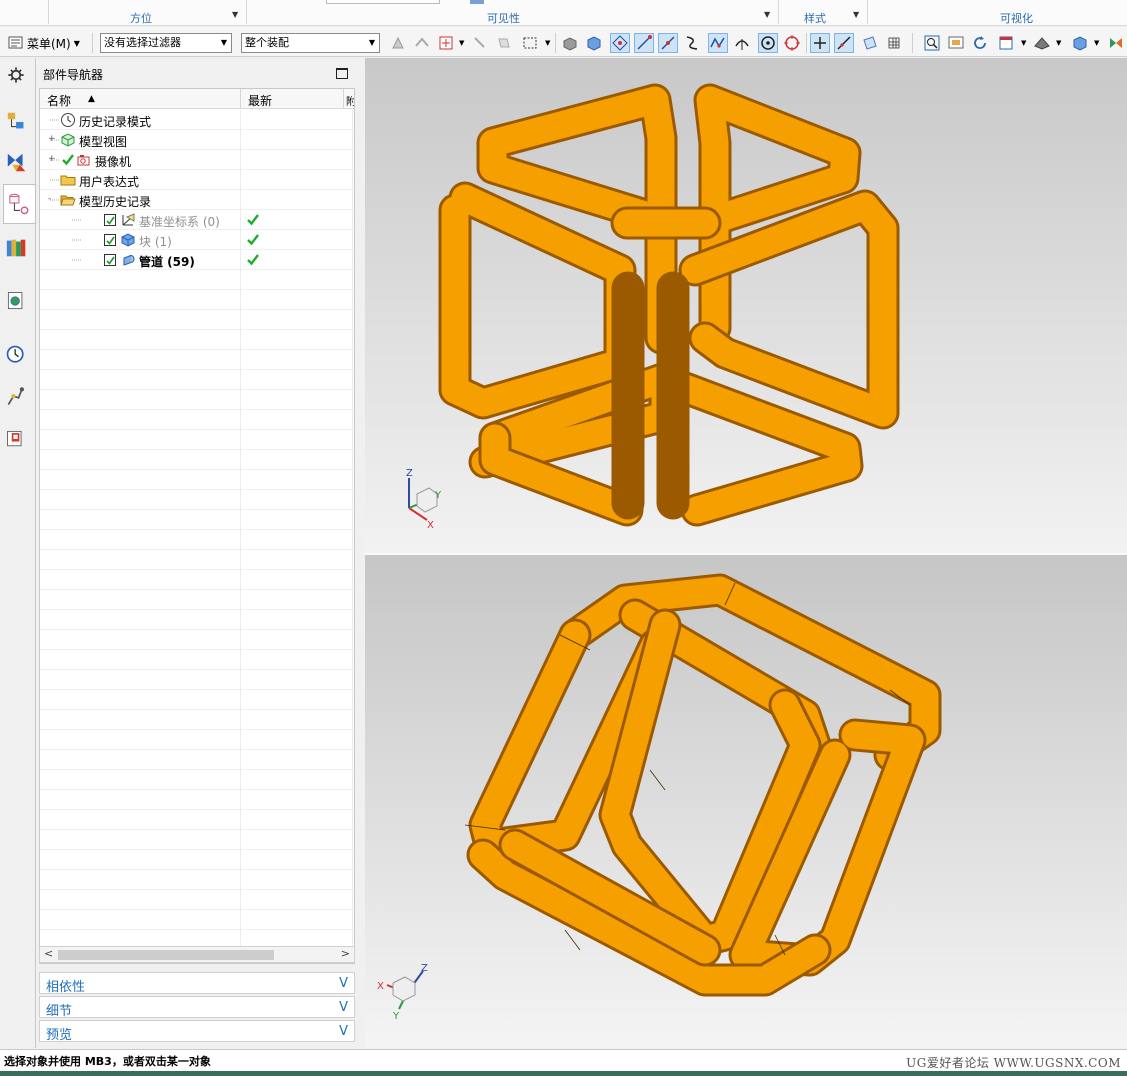  What do you see at coordinates (310, 43) in the screenshot?
I see `assembly-scope-dropdown: 整个装配 ▼` at bounding box center [310, 43].